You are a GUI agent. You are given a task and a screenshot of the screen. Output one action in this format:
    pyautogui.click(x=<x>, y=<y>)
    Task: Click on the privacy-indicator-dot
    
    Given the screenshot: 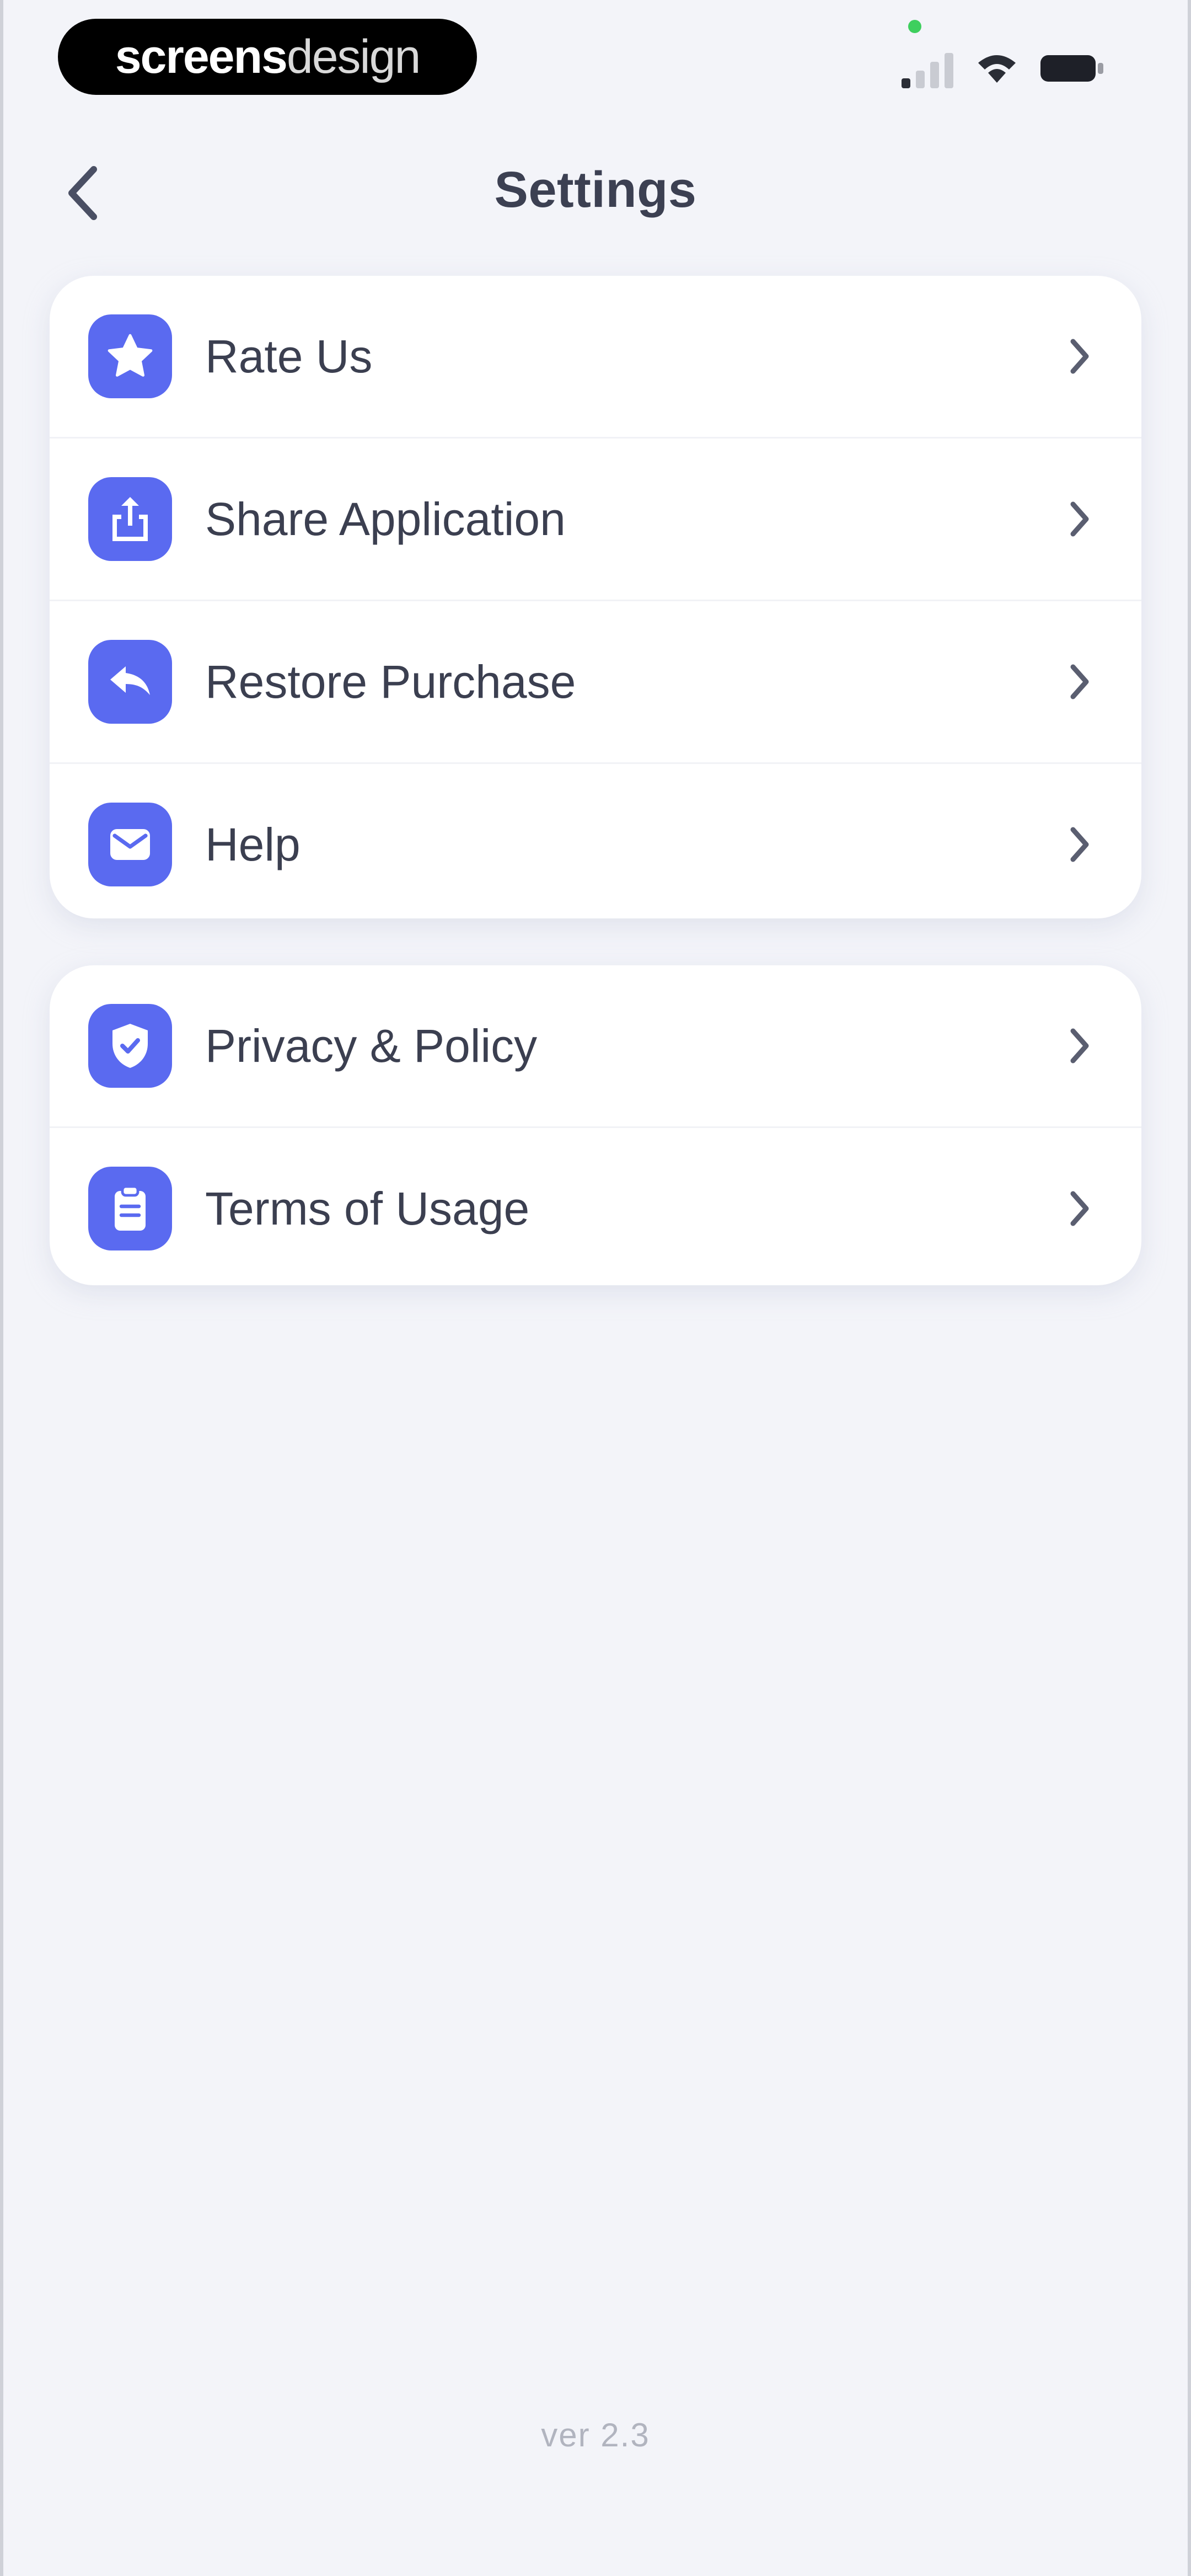 What is the action you would take?
    pyautogui.click(x=914, y=26)
    